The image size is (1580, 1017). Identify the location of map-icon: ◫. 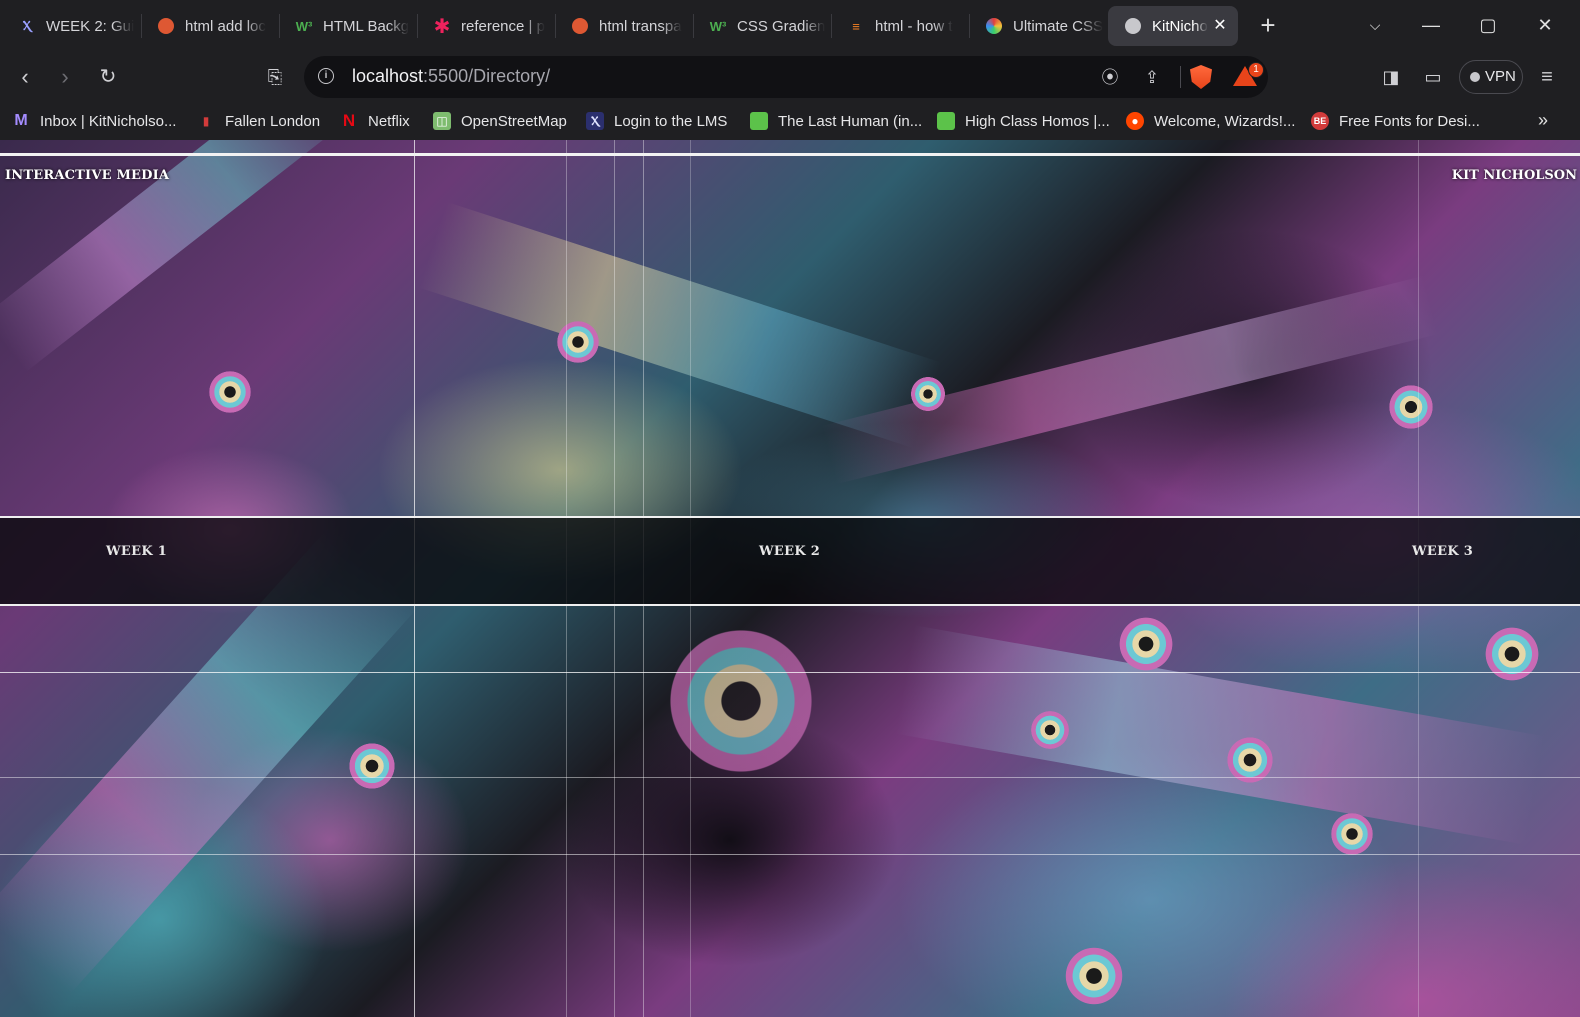
(442, 121).